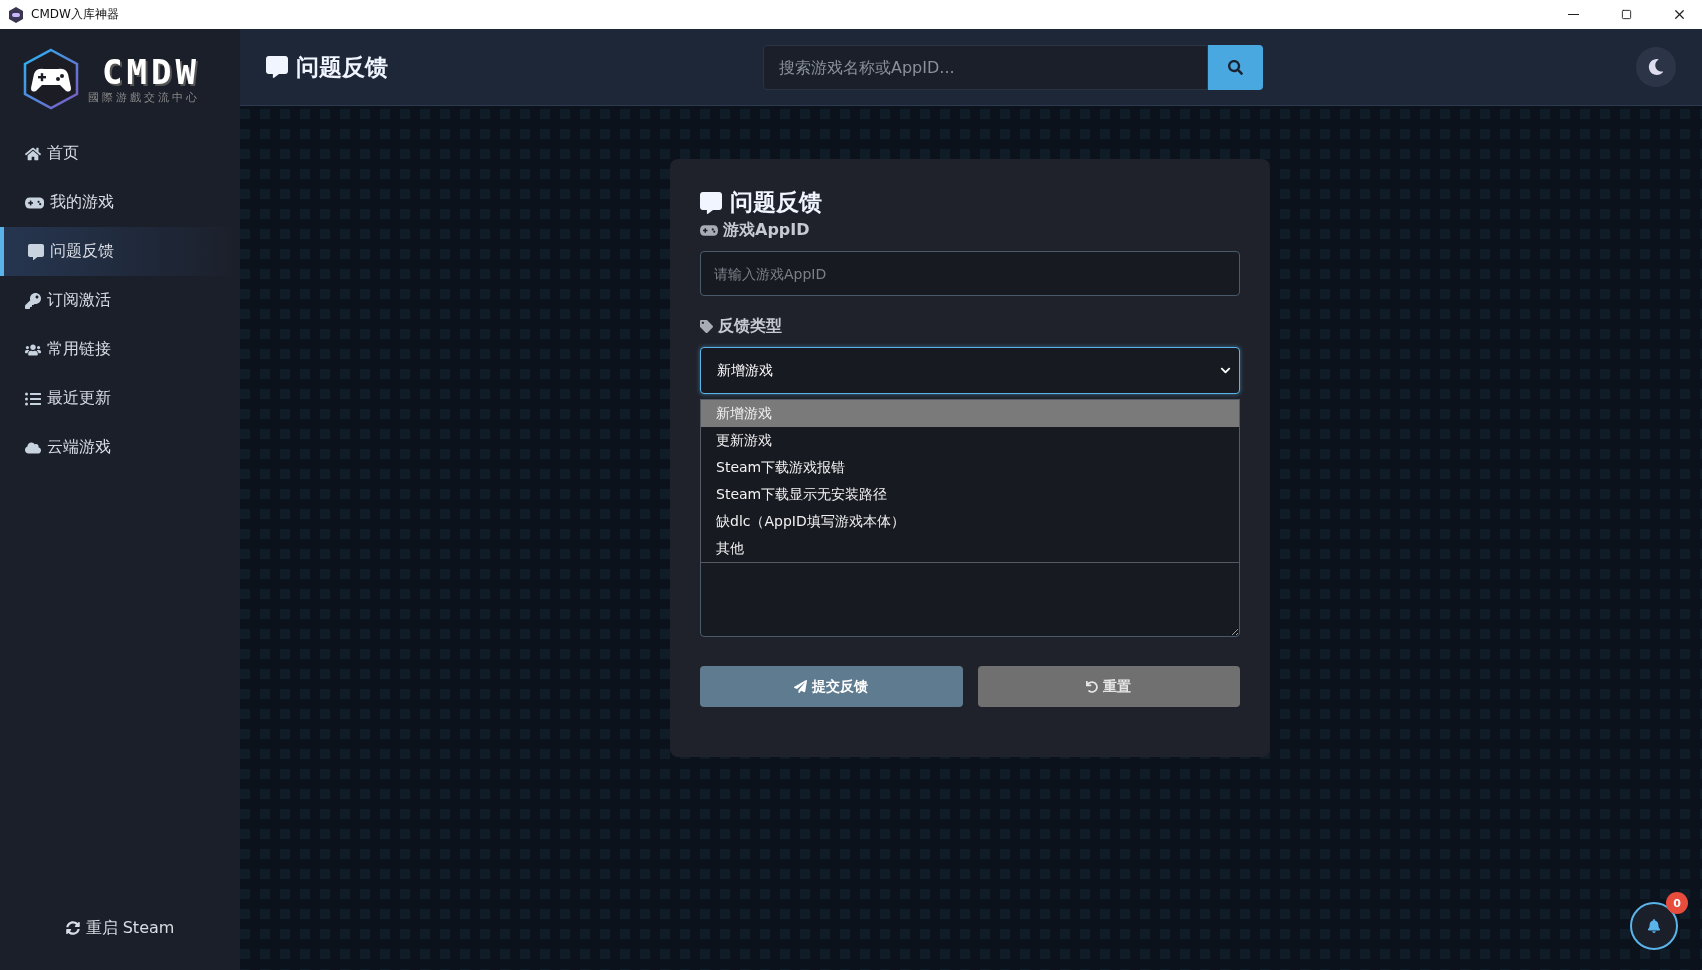  I want to click on type-select: 新增游戏, so click(970, 370).